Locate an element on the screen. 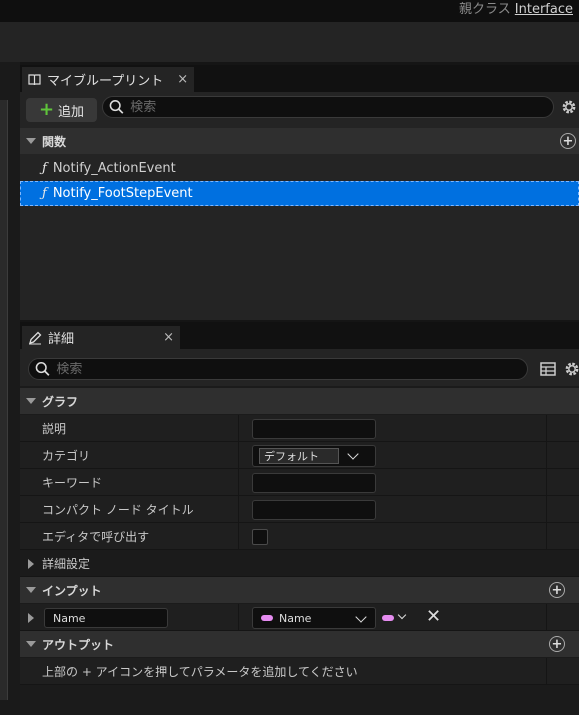 This screenshot has width=579, height=715. input-param-row: Name Name ✕ is located at coordinates (299, 617).